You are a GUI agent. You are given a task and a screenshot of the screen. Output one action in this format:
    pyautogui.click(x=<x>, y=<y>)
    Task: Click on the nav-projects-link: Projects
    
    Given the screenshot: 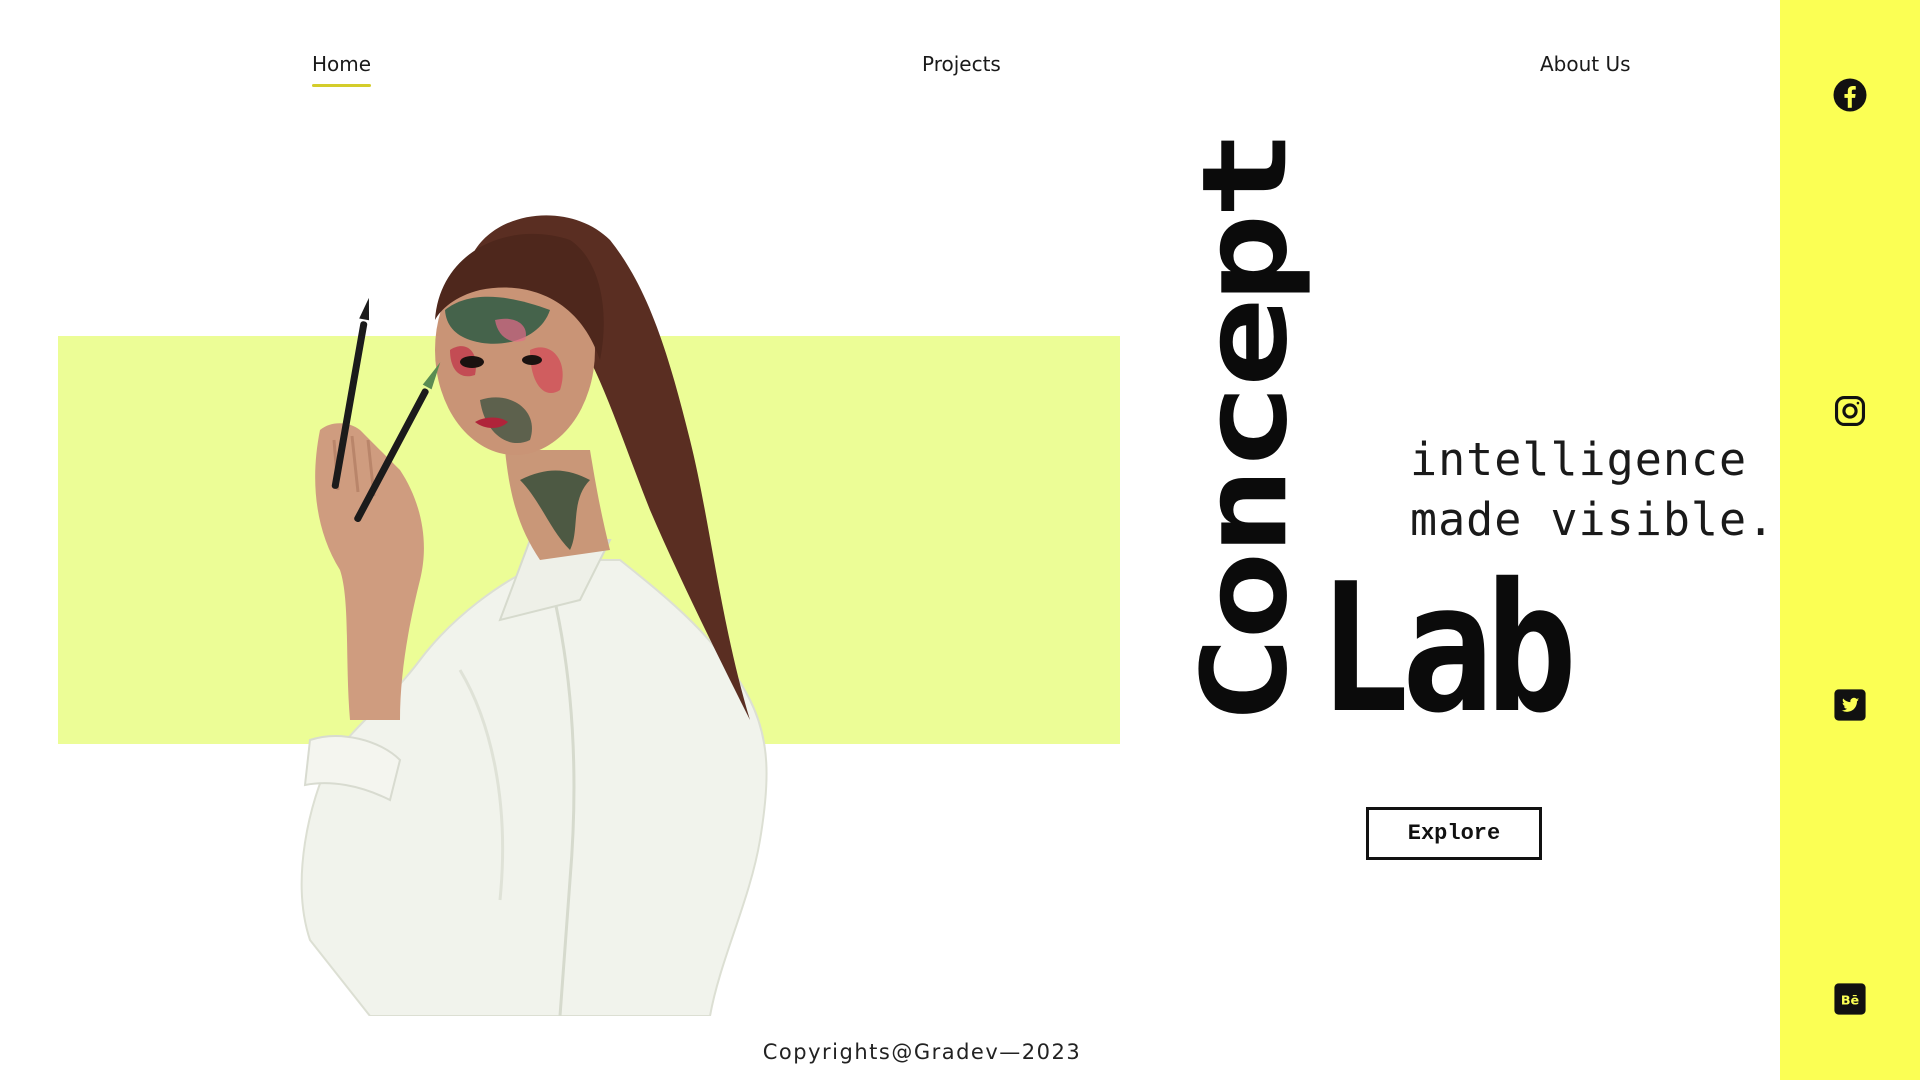 What is the action you would take?
    pyautogui.click(x=961, y=64)
    